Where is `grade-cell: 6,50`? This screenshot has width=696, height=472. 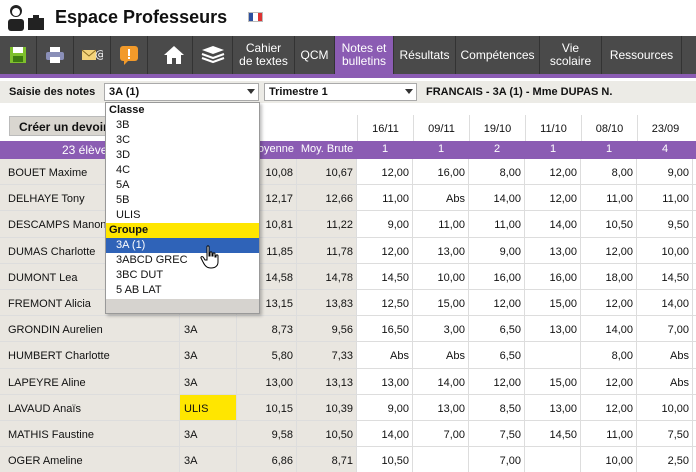
grade-cell: 6,50 is located at coordinates (497, 355).